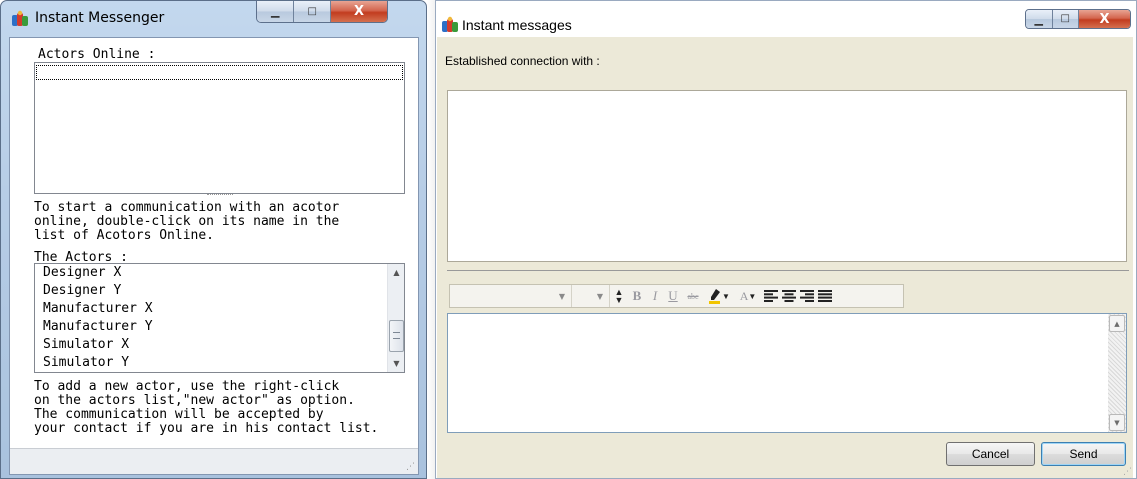  What do you see at coordinates (97, 54) in the screenshot?
I see `actors-online-label: Actors Online :` at bounding box center [97, 54].